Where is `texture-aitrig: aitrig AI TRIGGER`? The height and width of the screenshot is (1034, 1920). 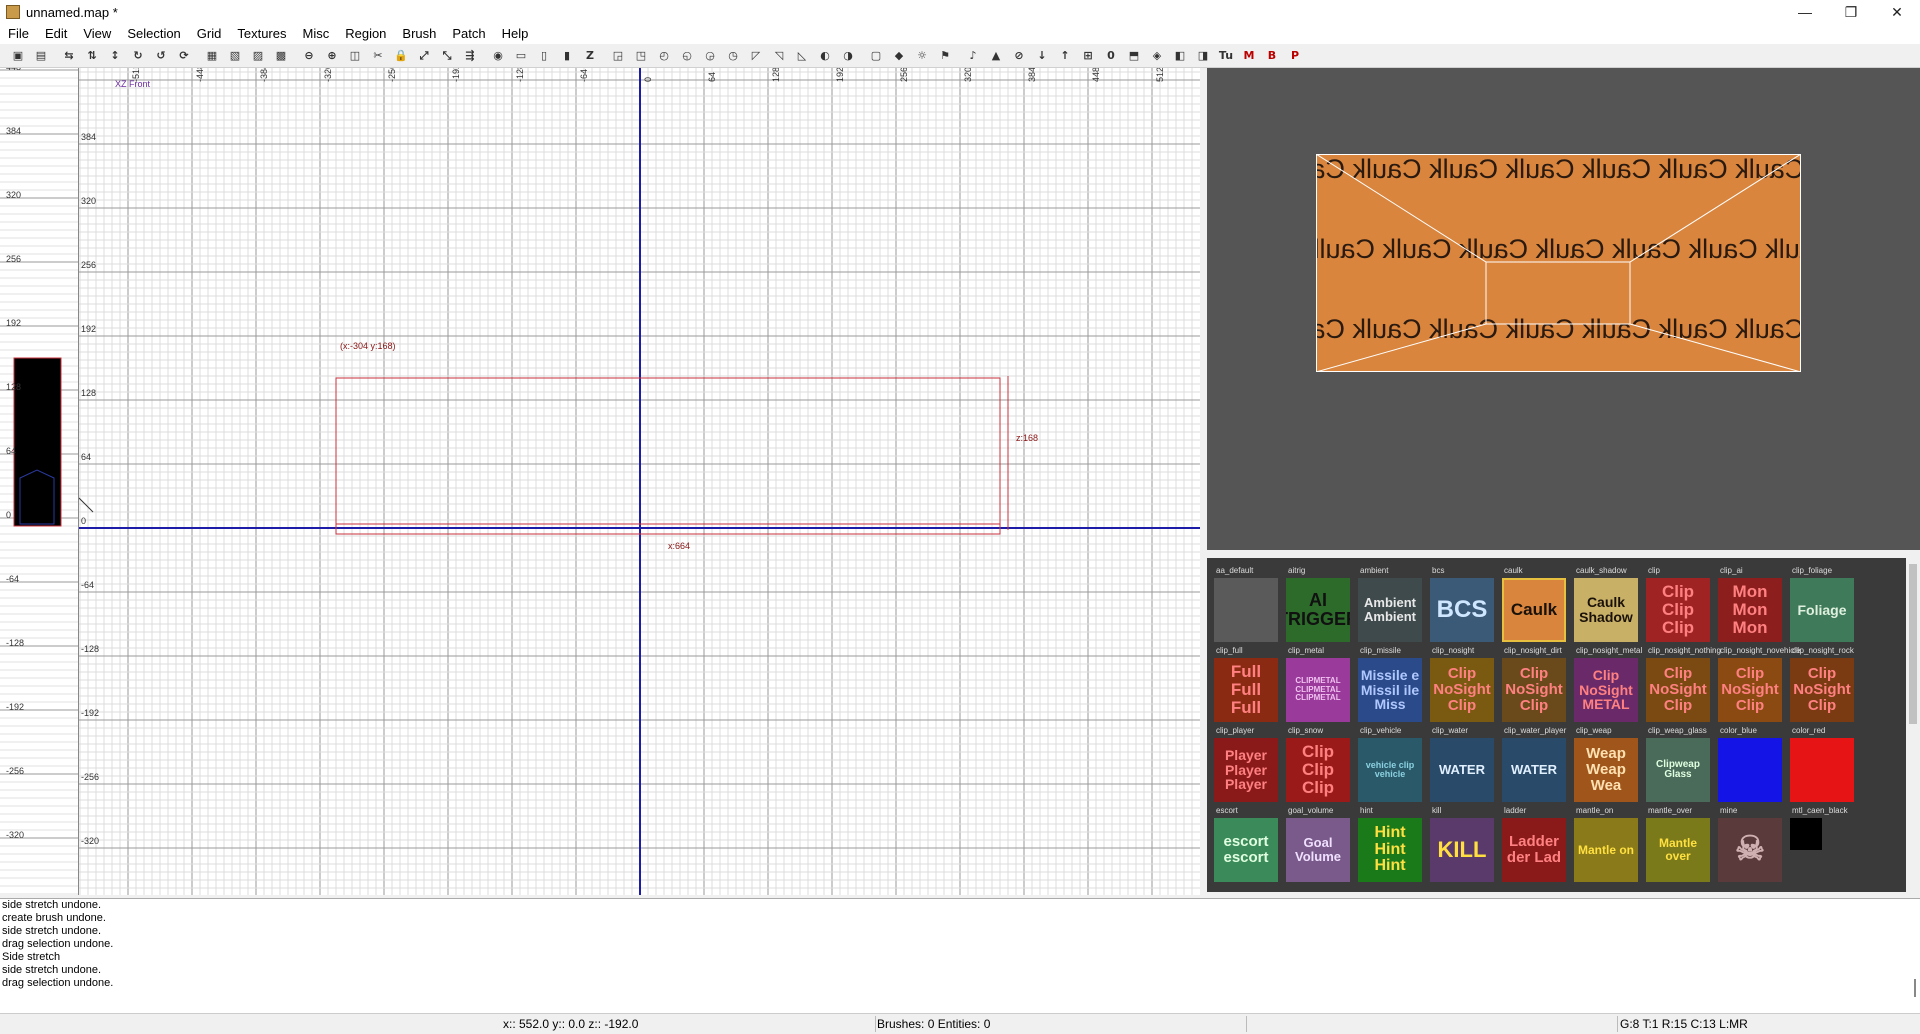 texture-aitrig: aitrig AI TRIGGER is located at coordinates (1322, 606).